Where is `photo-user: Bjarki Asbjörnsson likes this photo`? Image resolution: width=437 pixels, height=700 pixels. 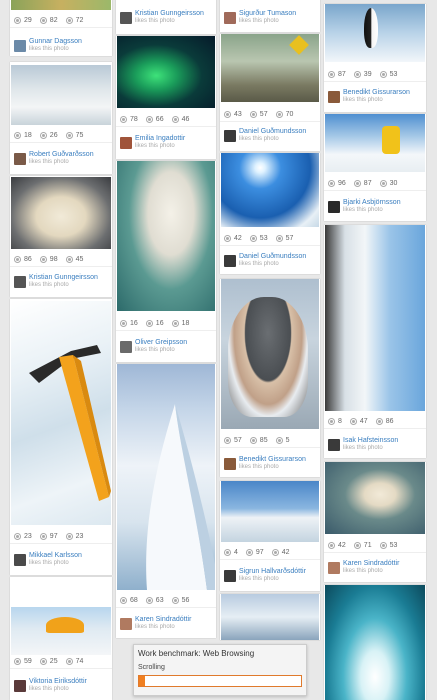 photo-user: Bjarki Asbjörnsson likes this photo is located at coordinates (376, 208).